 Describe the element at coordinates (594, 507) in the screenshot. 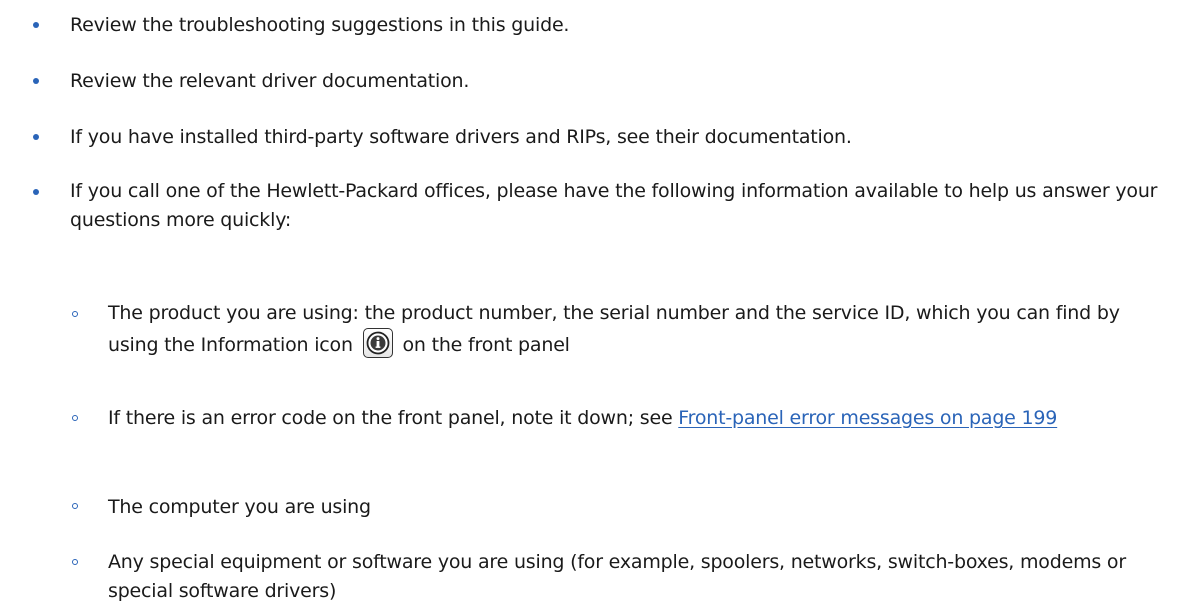

I see `sub-list-item: The computer you are using` at that location.